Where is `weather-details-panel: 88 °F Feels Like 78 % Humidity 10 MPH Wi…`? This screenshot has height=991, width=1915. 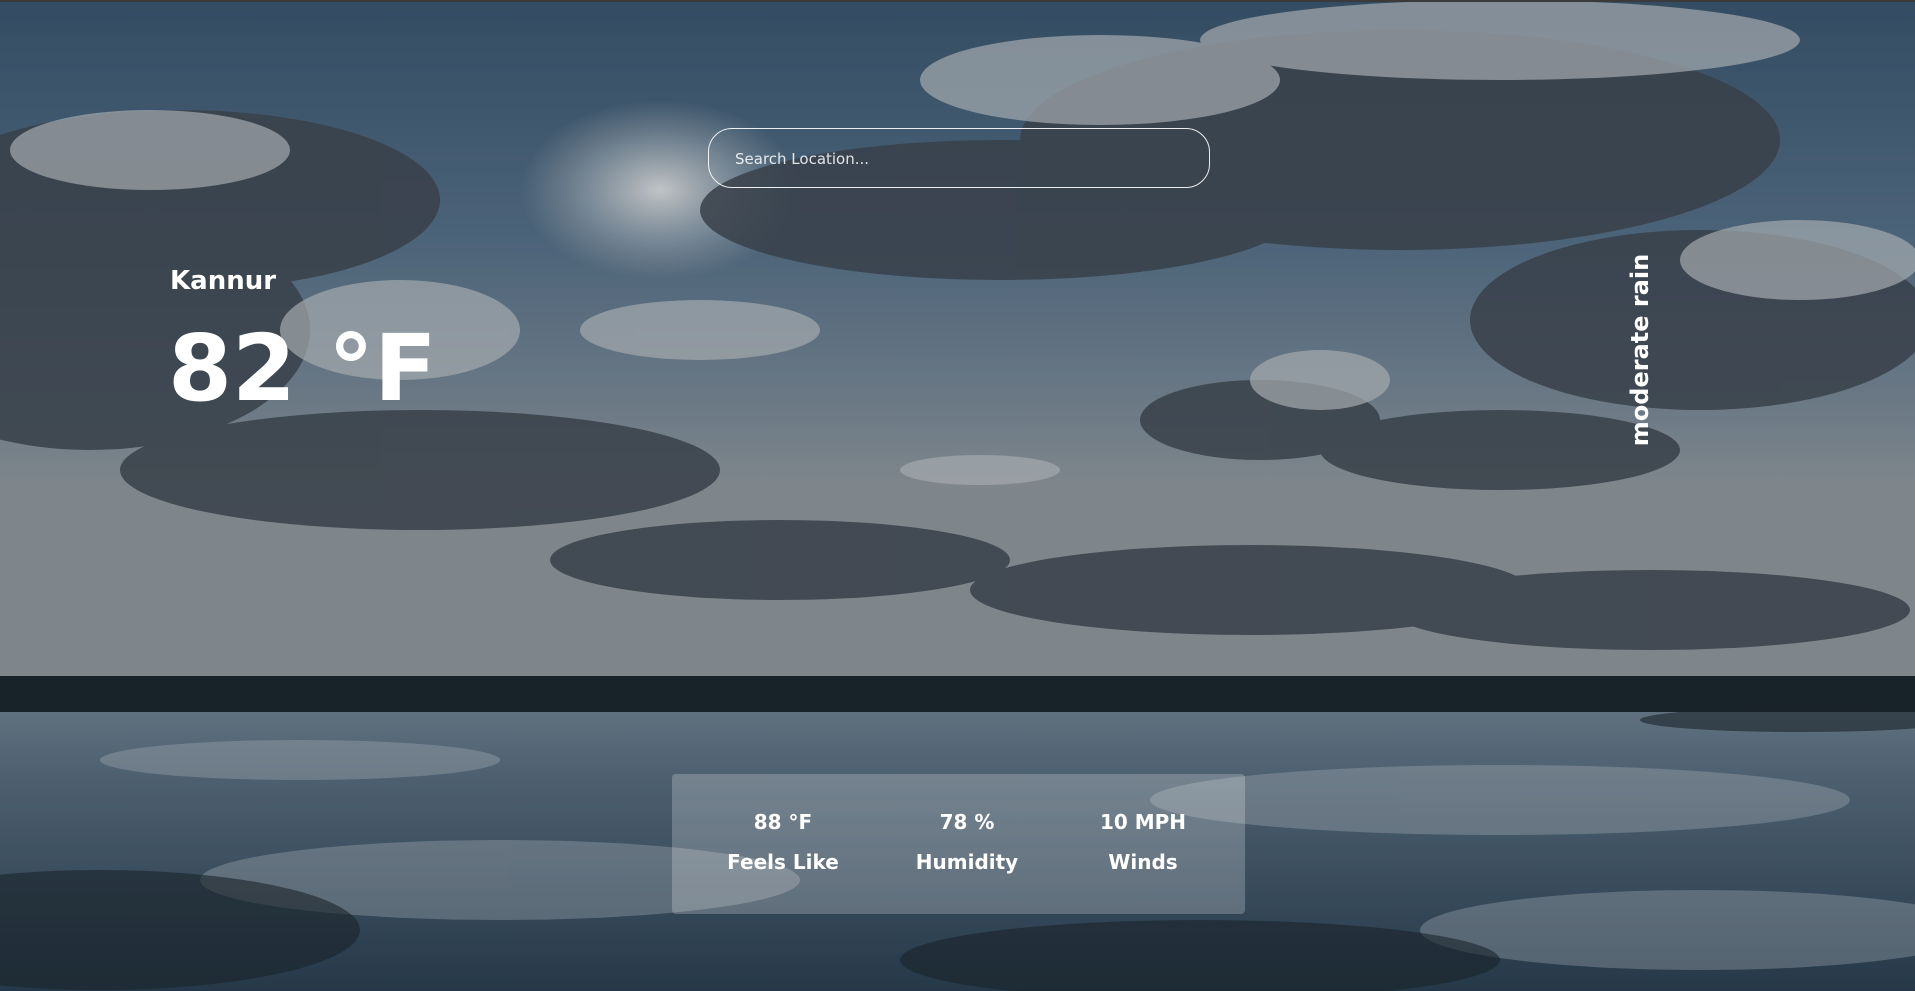 weather-details-panel: 88 °F Feels Like 78 % Humidity 10 MPH Wi… is located at coordinates (958, 844).